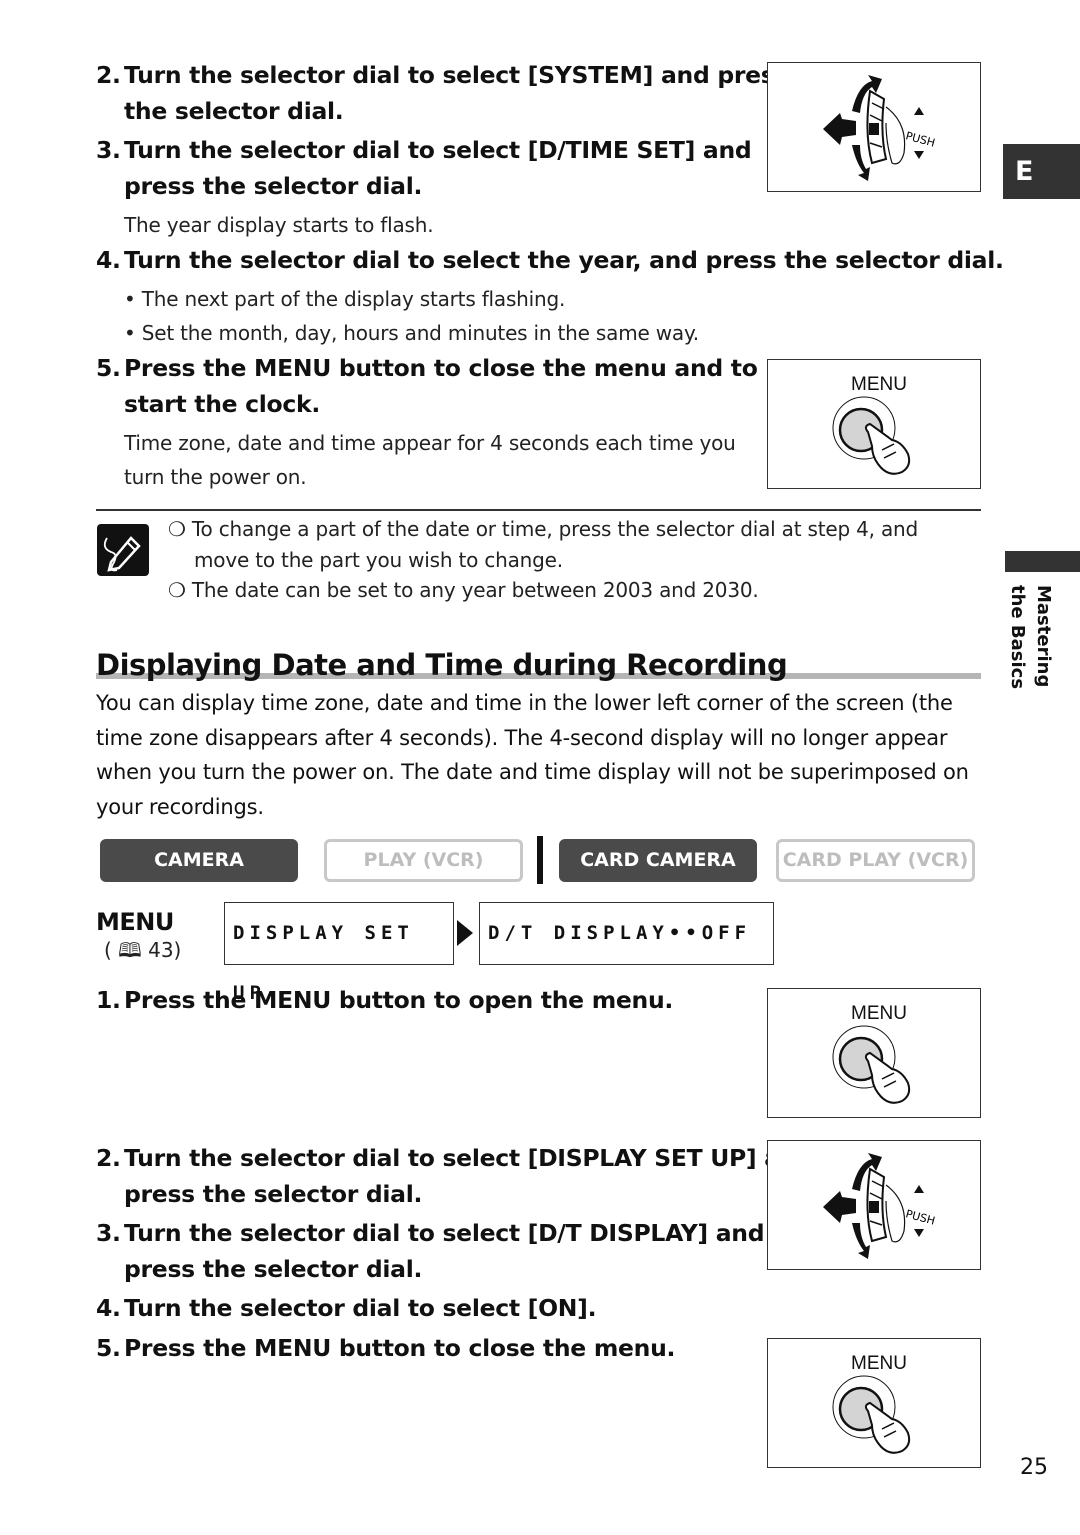  What do you see at coordinates (875, 860) in the screenshot?
I see `mode-card-play-vcr: CARD PLAY (VCR)` at bounding box center [875, 860].